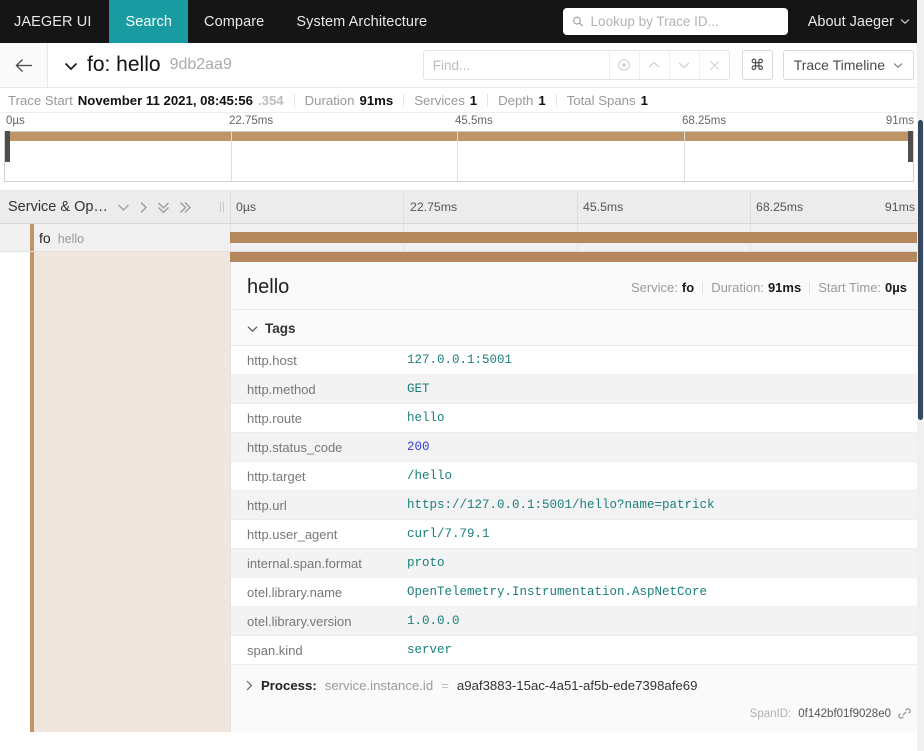 Image resolution: width=924 pixels, height=751 pixels. I want to click on page-scrollbar-track, so click(920, 375).